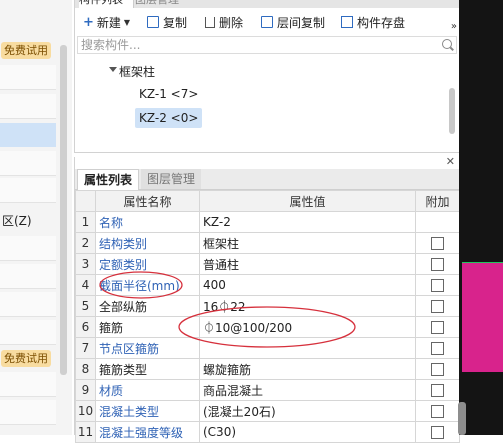 Image resolution: width=503 pixels, height=443 pixels. I want to click on property-name: 名称, so click(147, 222).